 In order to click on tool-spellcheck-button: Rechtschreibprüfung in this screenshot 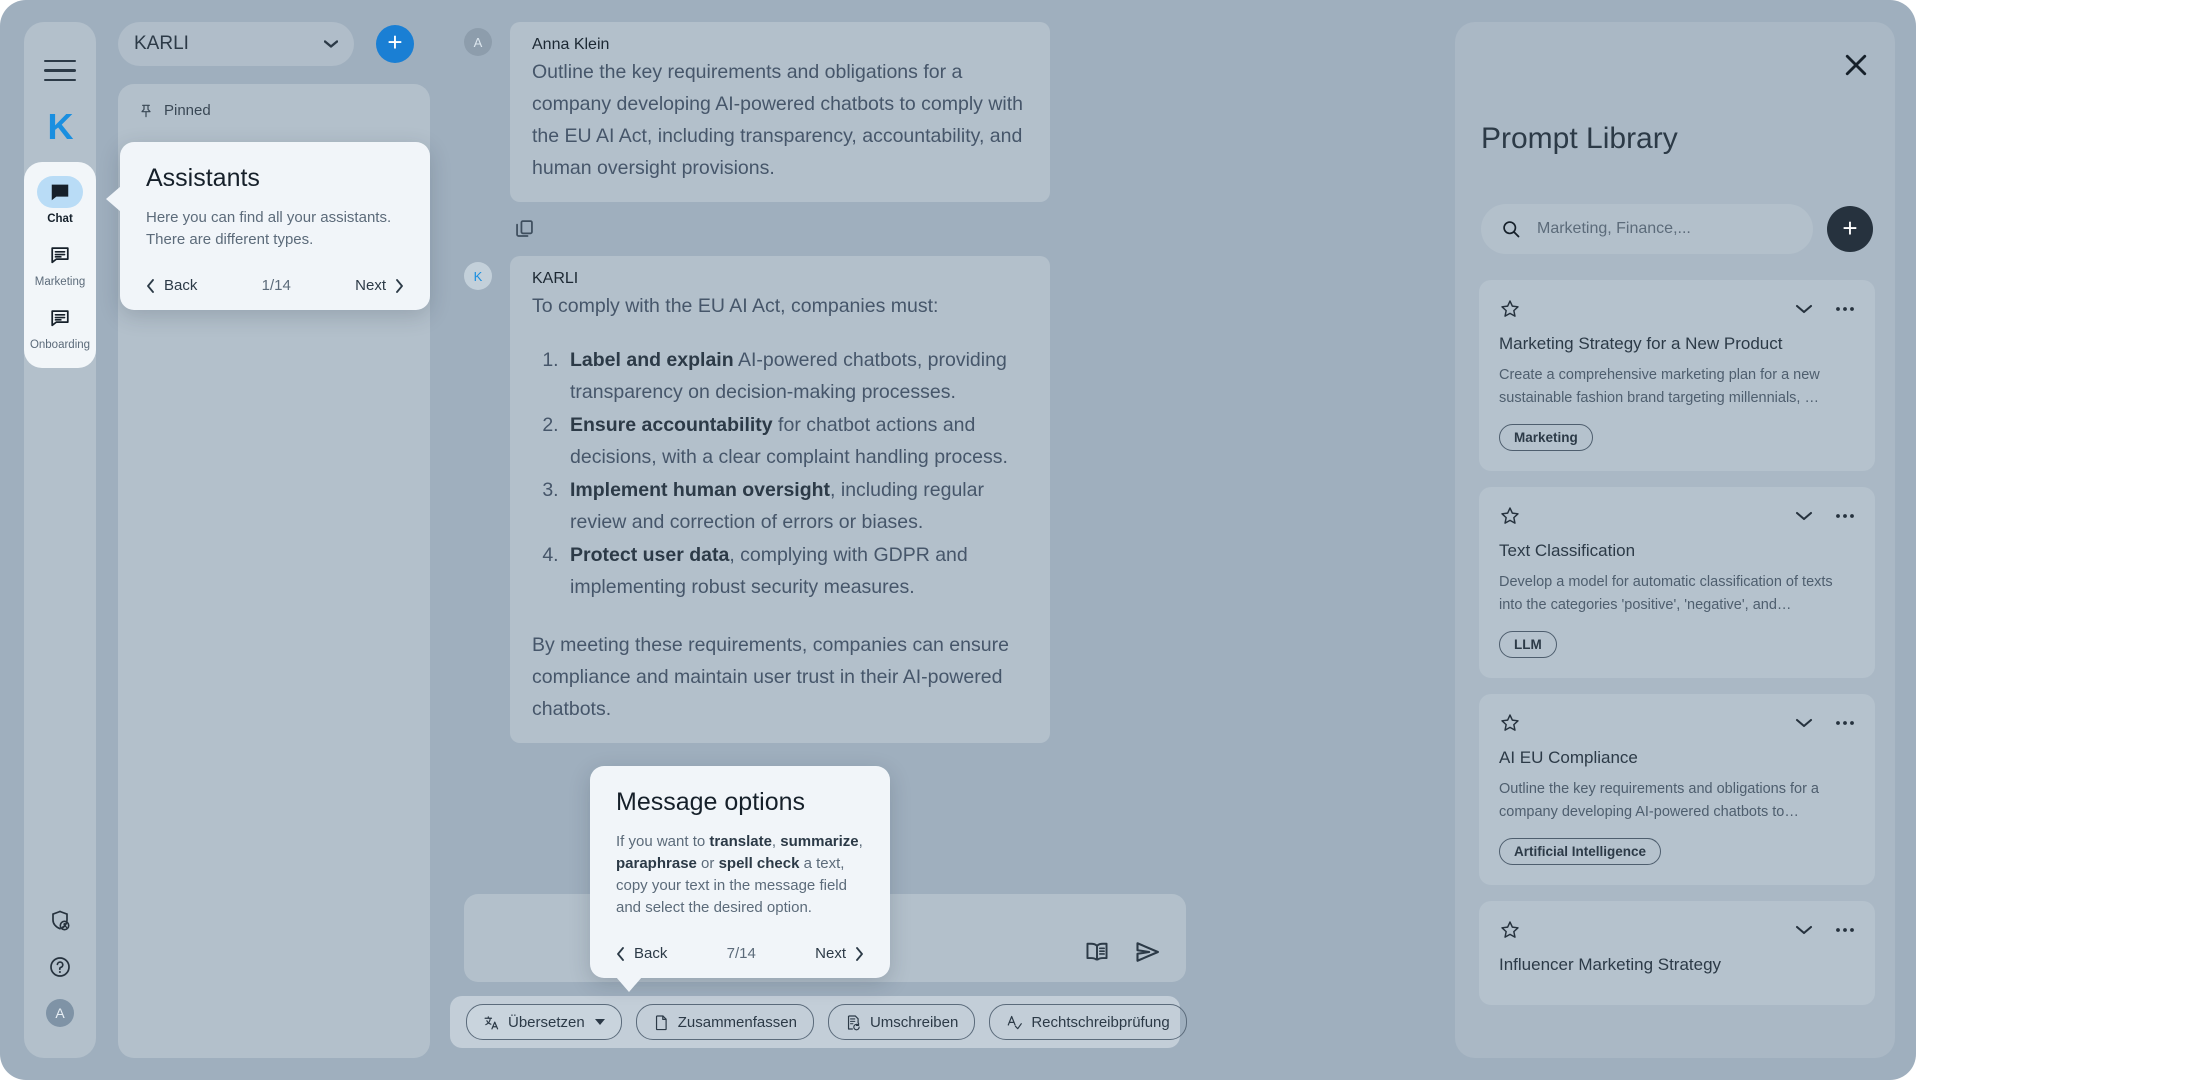, I will do `click(1088, 1022)`.